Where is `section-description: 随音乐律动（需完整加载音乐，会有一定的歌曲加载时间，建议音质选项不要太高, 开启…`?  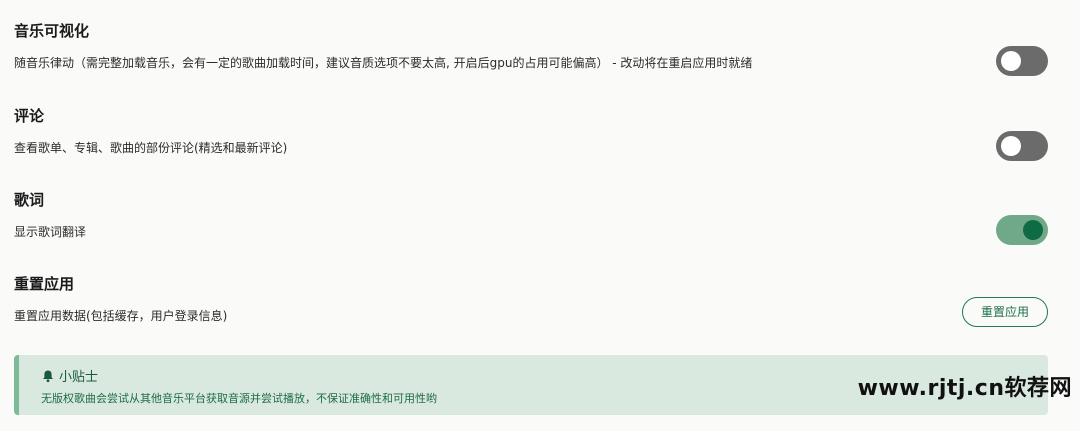 section-description: 随音乐律动（需完整加载音乐，会有一定的歌曲加载时间，建议音质选项不要太高, 开启… is located at coordinates (383, 63).